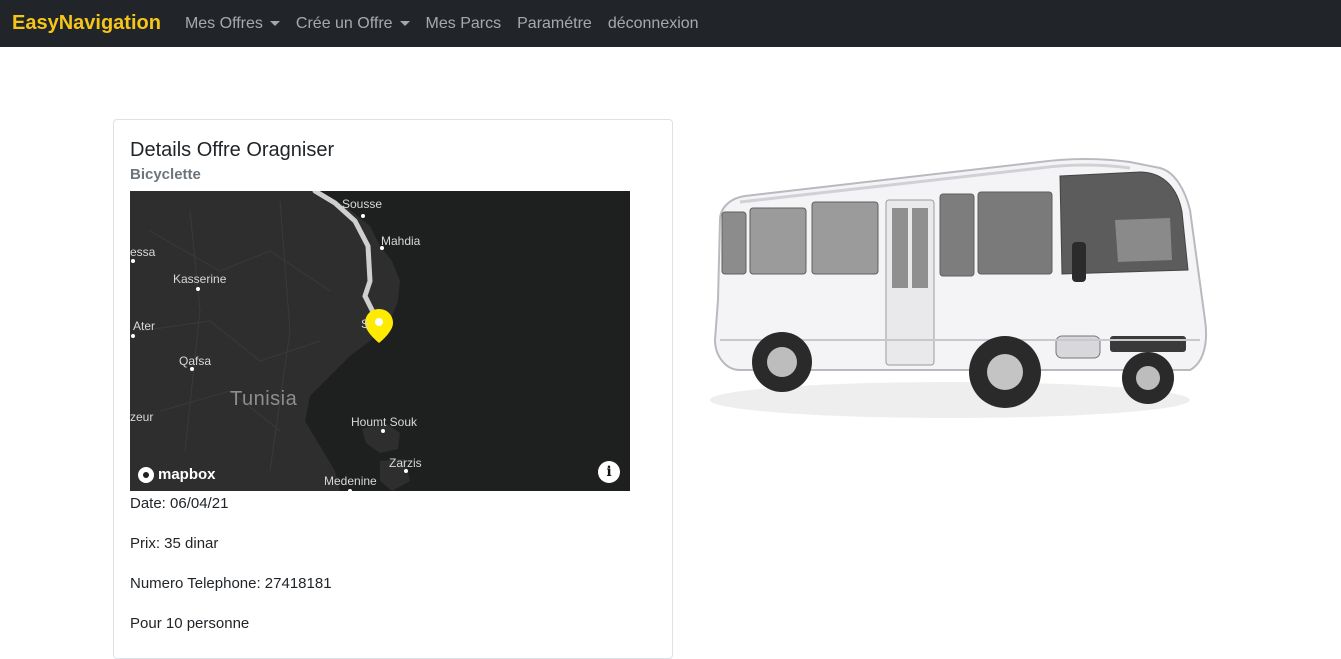  I want to click on brand-logo: EasyNavigation, so click(86, 23).